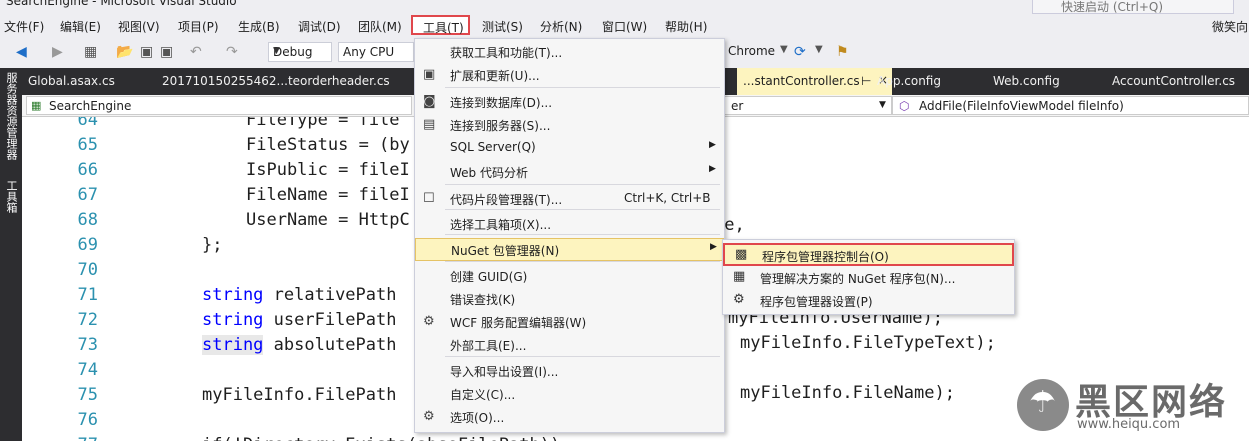  What do you see at coordinates (800, 52) in the screenshot?
I see `refresh-icon: ⟳` at bounding box center [800, 52].